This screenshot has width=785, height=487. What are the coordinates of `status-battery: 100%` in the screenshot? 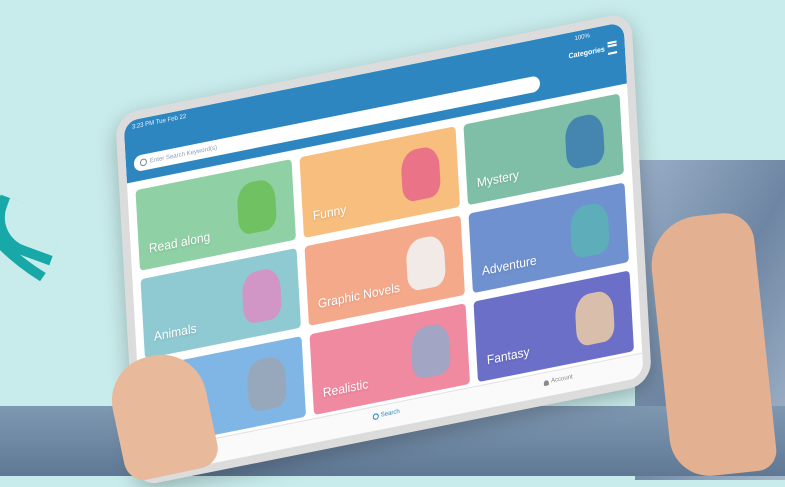 It's located at (582, 37).